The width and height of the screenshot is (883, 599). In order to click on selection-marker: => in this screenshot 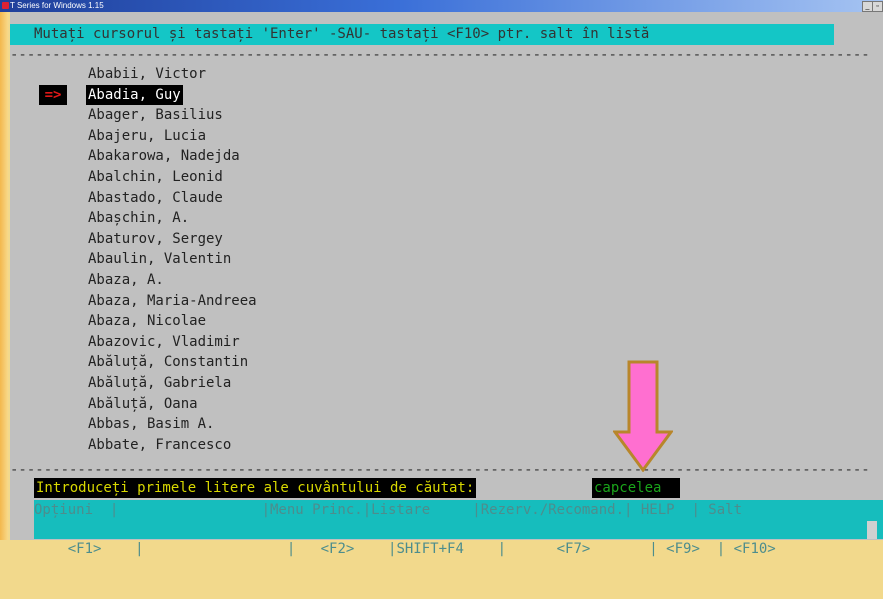, I will do `click(53, 94)`.